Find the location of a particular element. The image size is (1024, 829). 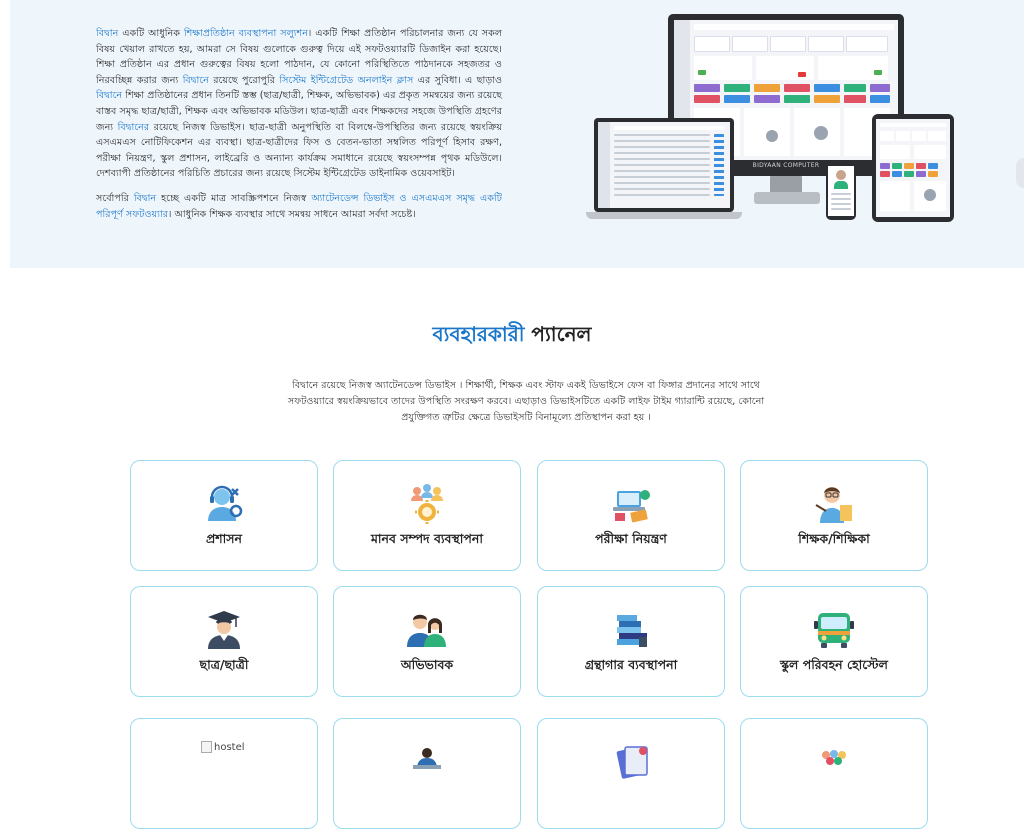

highlight-text: শিক্ষাপ্রতিষ্ঠান ব্যবস্থাপনা সল্যুশন is located at coordinates (245, 33).